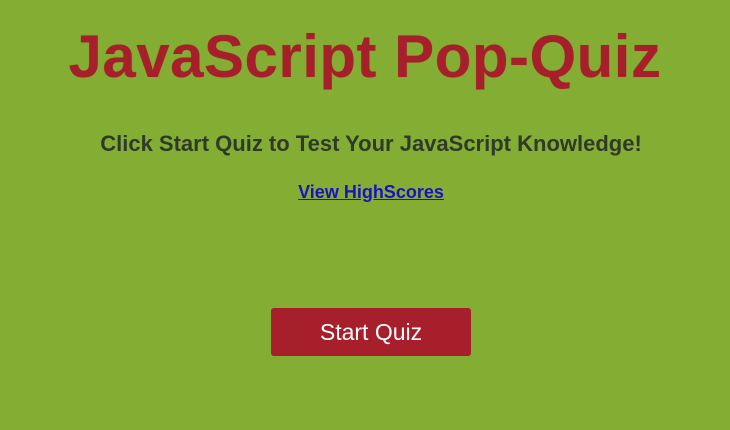  I want to click on page-title: JavaScript Pop-Quiz, so click(365, 56).